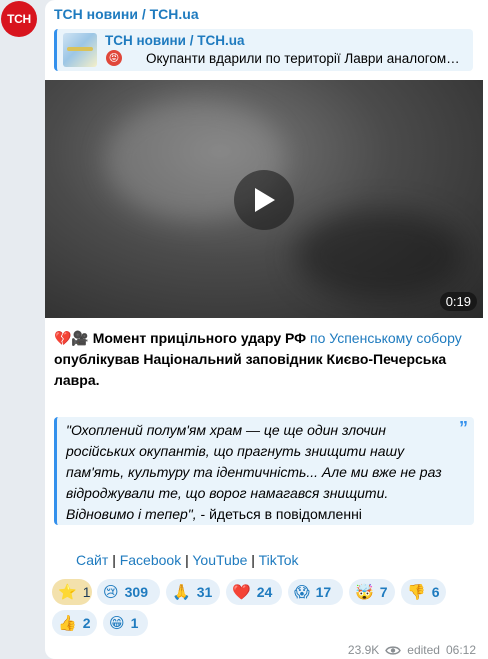 The image size is (488, 659). Describe the element at coordinates (114, 58) in the screenshot. I see `angry-face-icon: 😡` at that location.